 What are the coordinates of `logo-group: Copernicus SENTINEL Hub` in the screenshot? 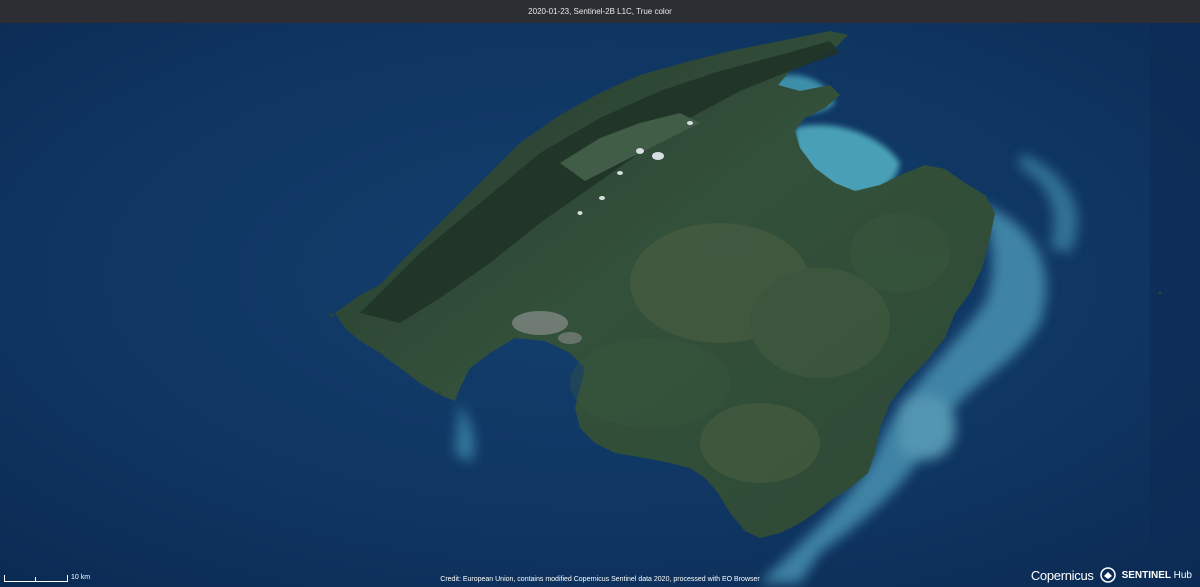 It's located at (1111, 575).